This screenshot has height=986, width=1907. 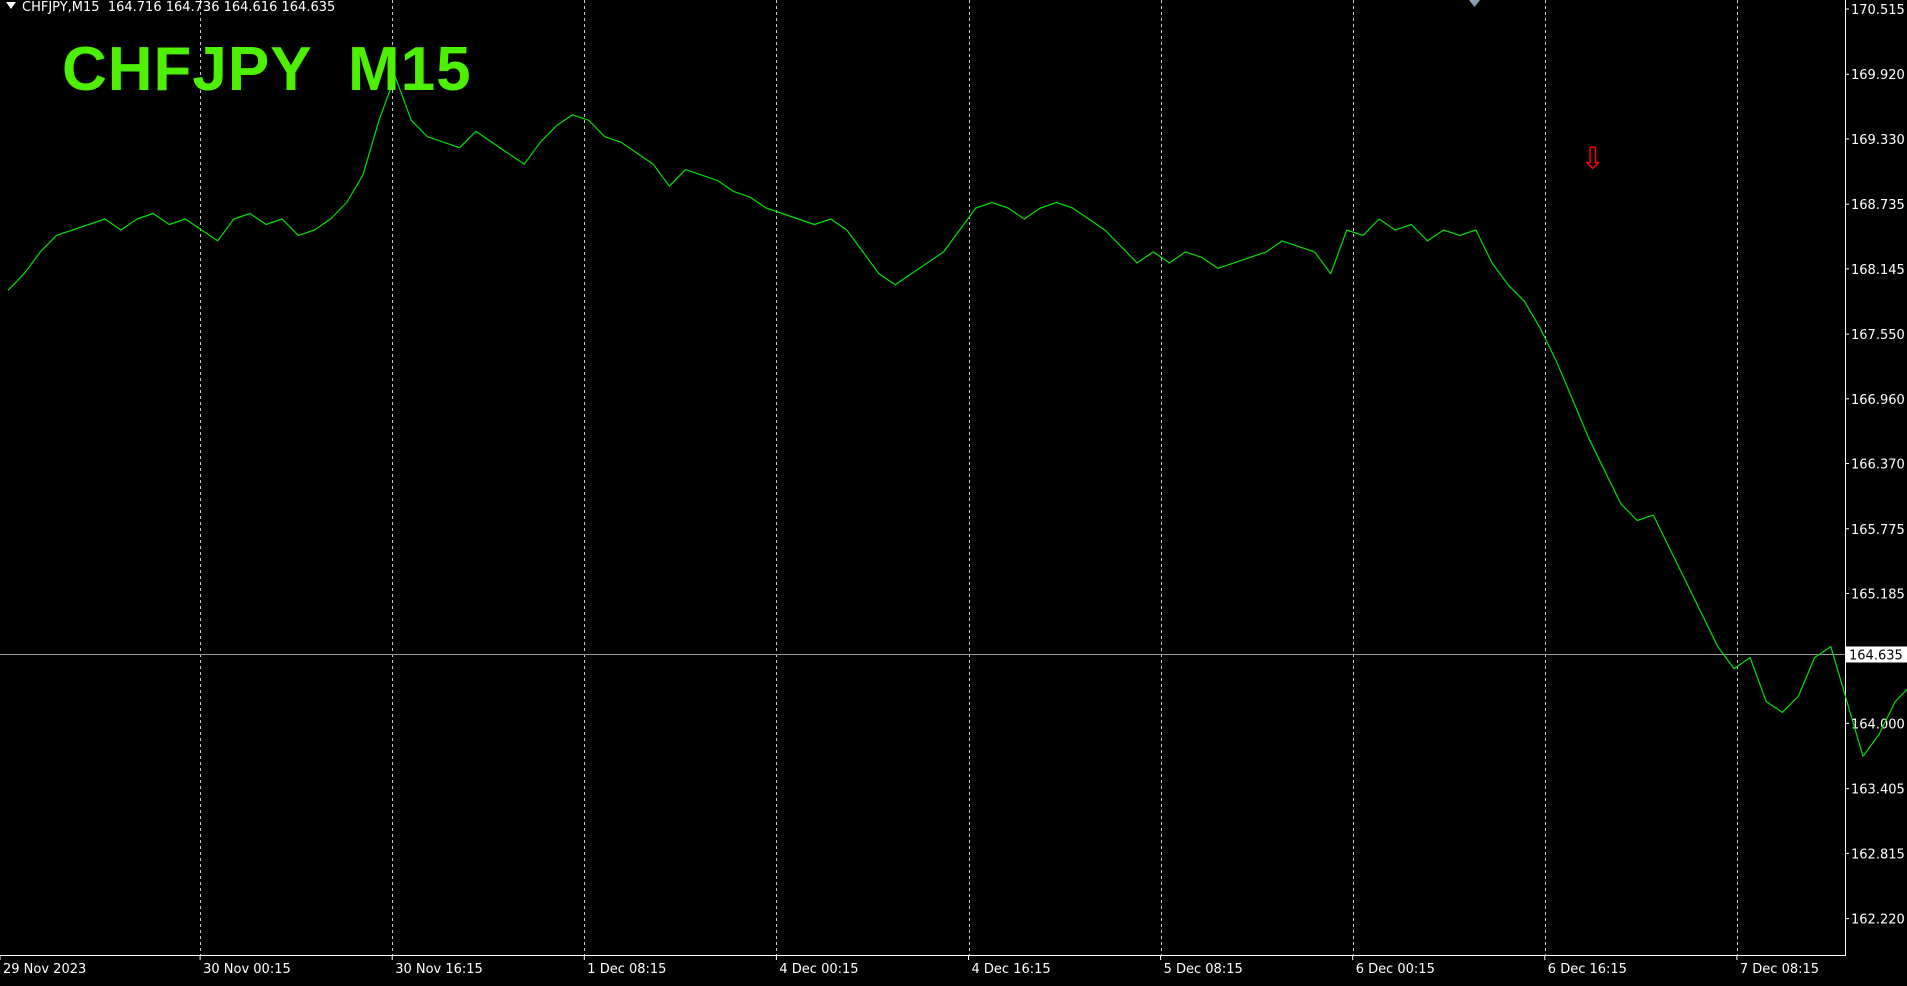 What do you see at coordinates (267, 69) in the screenshot?
I see `chart-watermark-title: CHFJPY M15` at bounding box center [267, 69].